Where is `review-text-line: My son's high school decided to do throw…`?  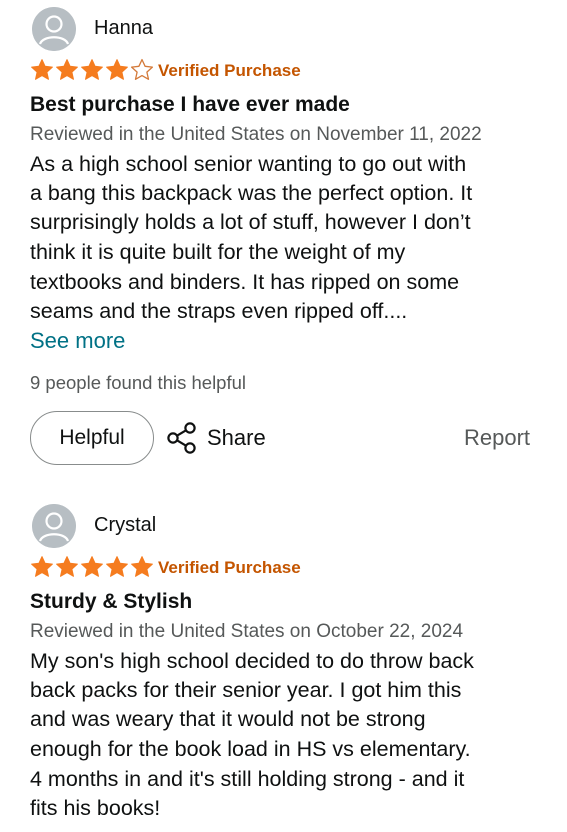 review-text-line: My son's high school decided to do throw… is located at coordinates (252, 661).